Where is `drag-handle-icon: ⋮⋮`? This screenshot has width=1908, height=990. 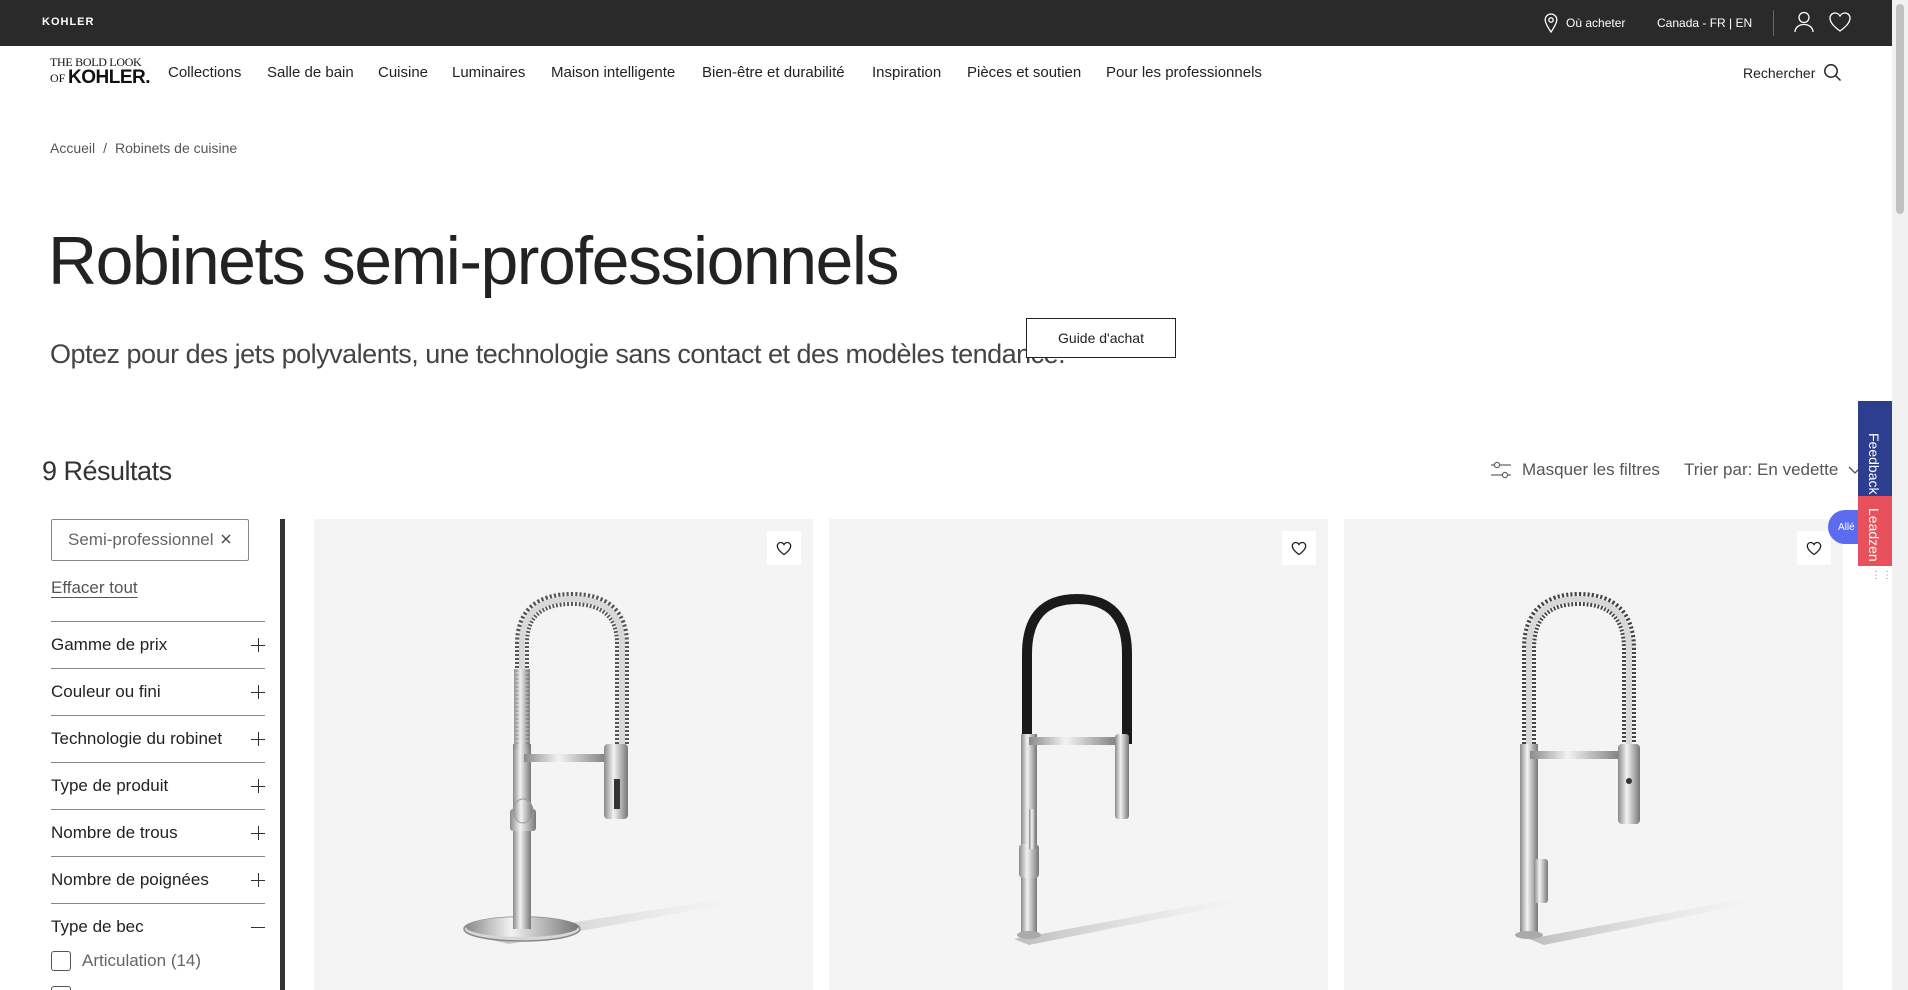
drag-handle-icon: ⋮⋮ is located at coordinates (1882, 575).